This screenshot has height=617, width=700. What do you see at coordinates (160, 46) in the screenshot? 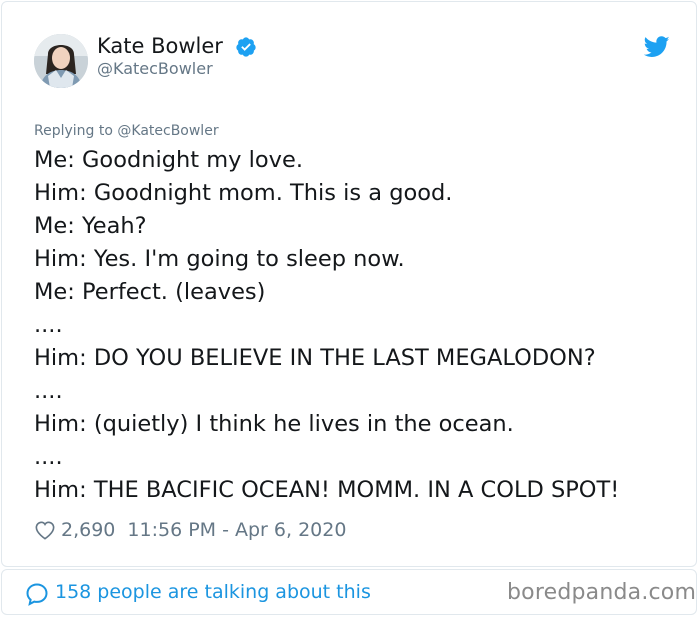
I see `display-name: Kate Bowler` at bounding box center [160, 46].